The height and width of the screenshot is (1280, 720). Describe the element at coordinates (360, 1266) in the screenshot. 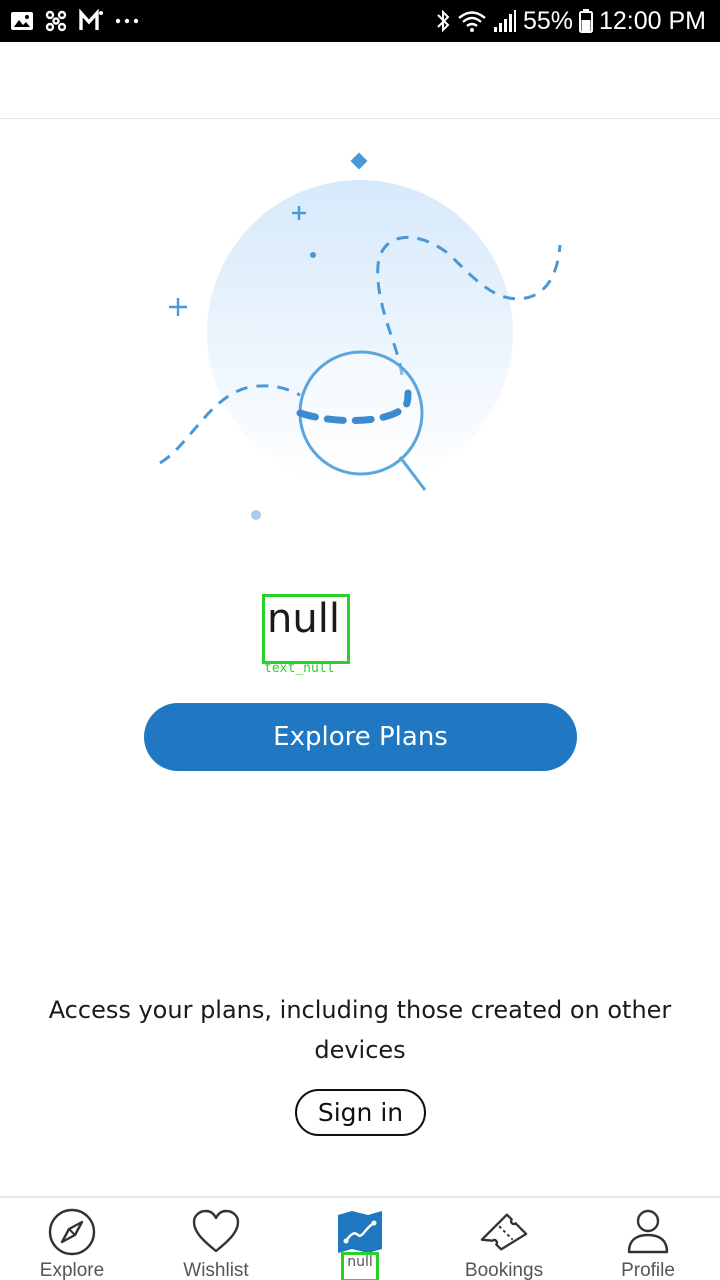

I see `nav-label-plans: null` at that location.